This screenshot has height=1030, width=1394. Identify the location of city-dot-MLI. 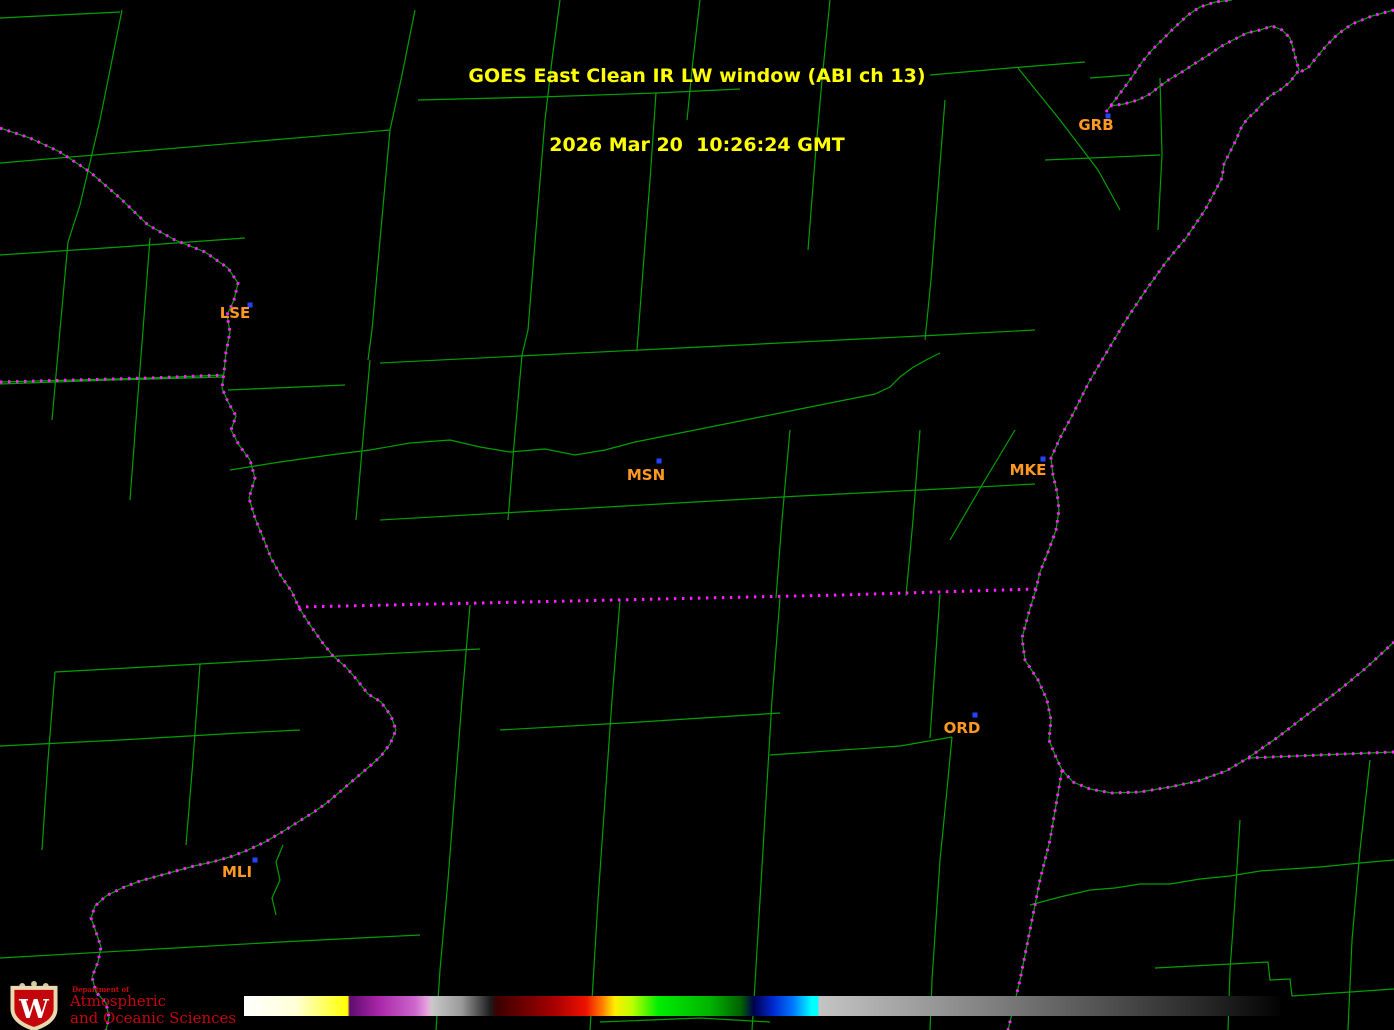
(255, 860).